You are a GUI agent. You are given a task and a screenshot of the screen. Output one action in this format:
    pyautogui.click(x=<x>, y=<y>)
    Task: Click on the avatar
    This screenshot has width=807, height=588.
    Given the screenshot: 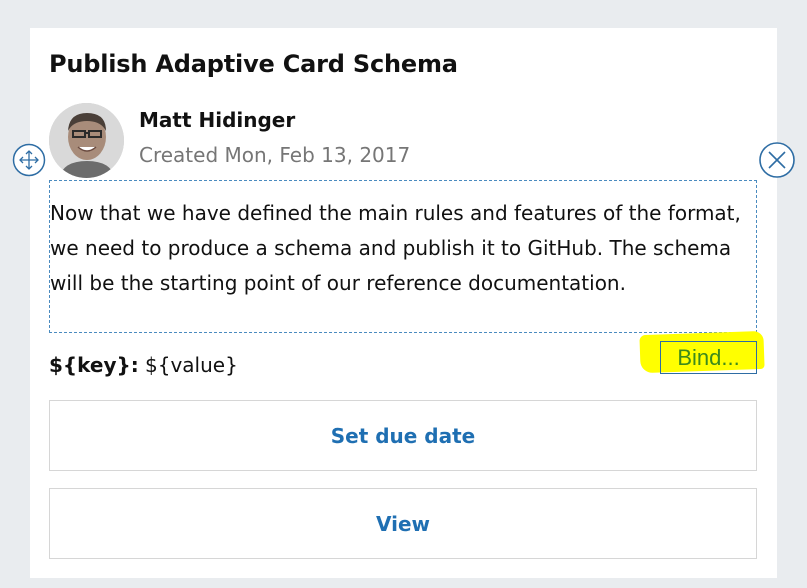 What is the action you would take?
    pyautogui.click(x=86, y=140)
    